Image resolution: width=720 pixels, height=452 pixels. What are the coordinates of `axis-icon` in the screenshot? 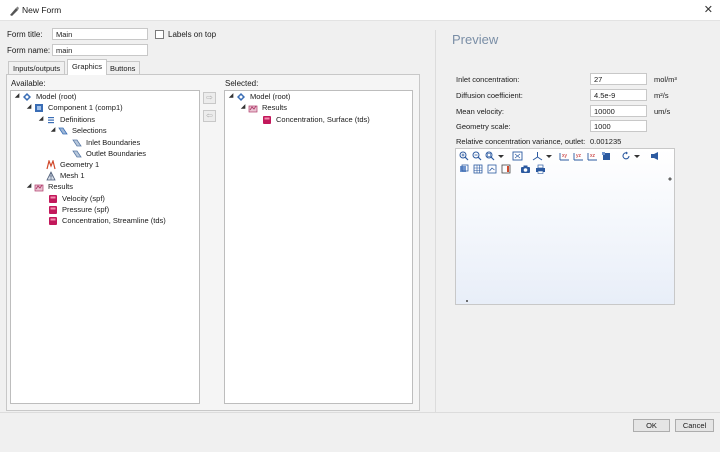 It's located at (492, 169).